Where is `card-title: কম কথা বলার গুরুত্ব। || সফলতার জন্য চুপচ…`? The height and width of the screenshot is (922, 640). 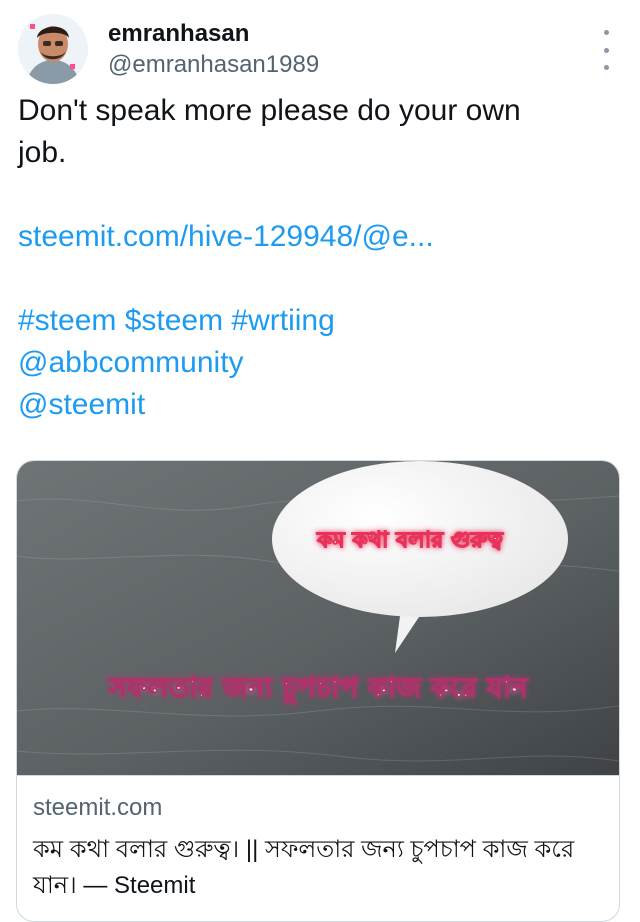
card-title: কম কথা বলার গুরুত্ব। || সফলতার জন্য চুপচ… is located at coordinates (318, 868).